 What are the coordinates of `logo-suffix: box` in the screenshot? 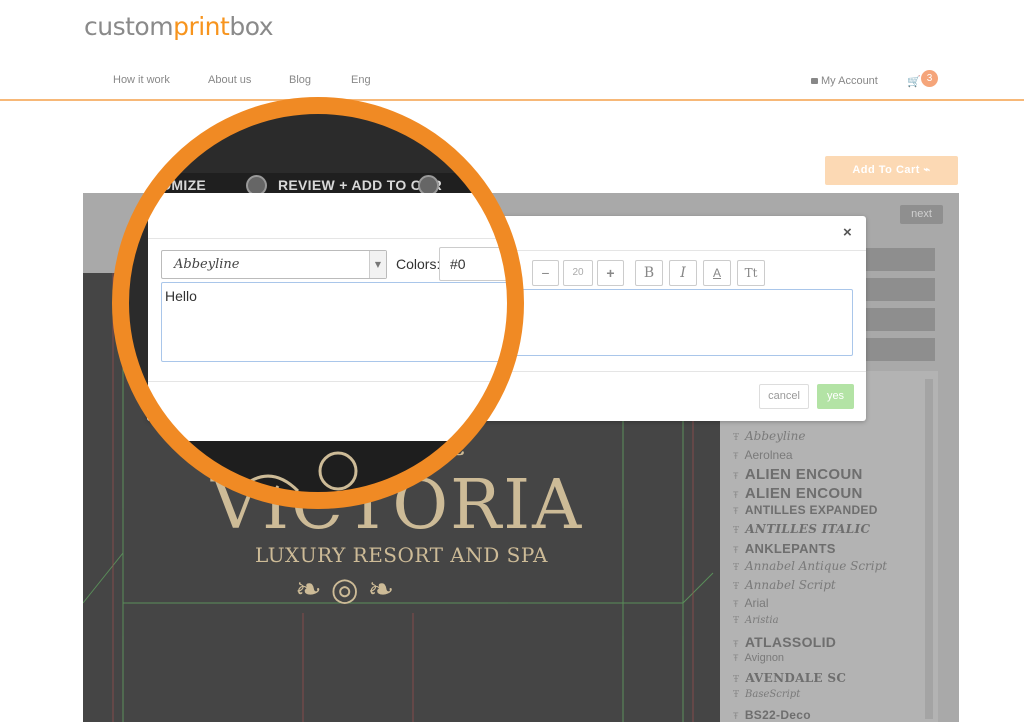 It's located at (251, 26).